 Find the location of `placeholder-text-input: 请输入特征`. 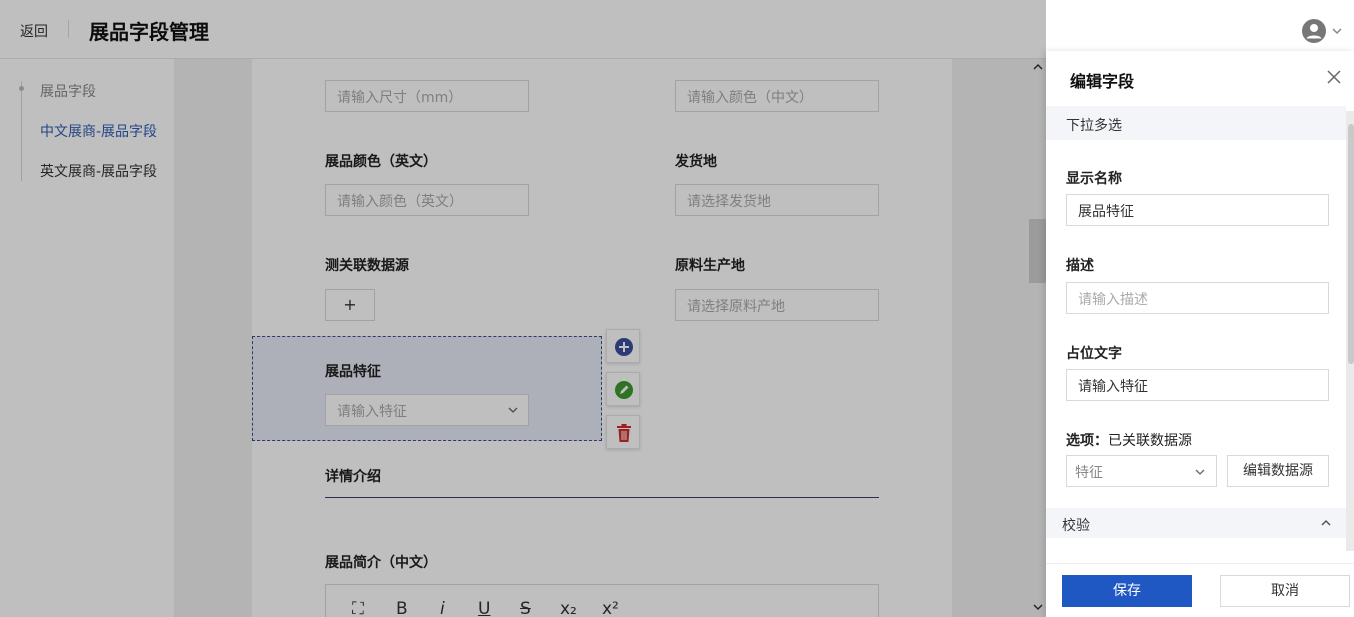

placeholder-text-input: 请输入特征 is located at coordinates (1197, 385).